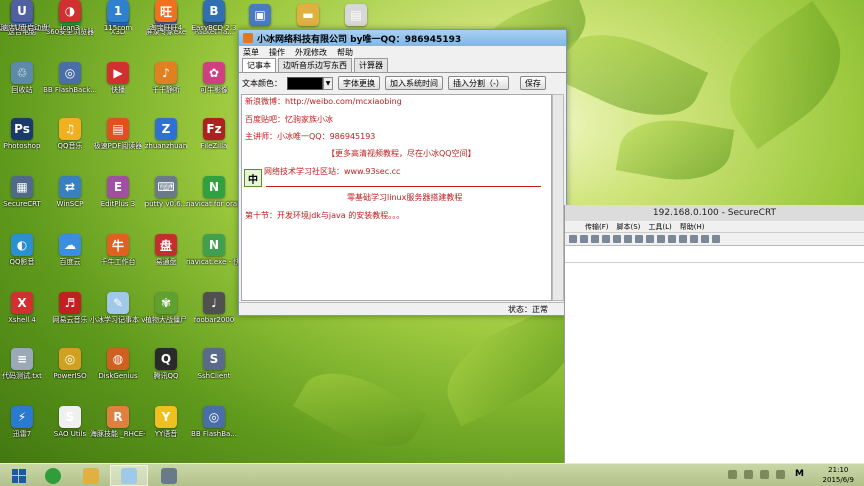  I want to click on securecrt-titlebar: 192.168.0.100 - SecureCRT, so click(714, 213).